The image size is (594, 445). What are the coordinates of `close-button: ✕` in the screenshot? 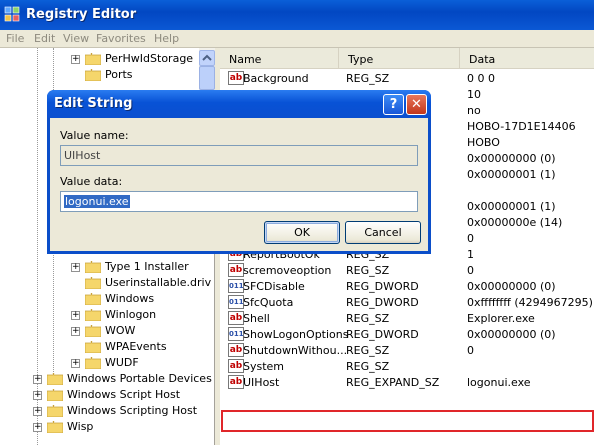 It's located at (416, 104).